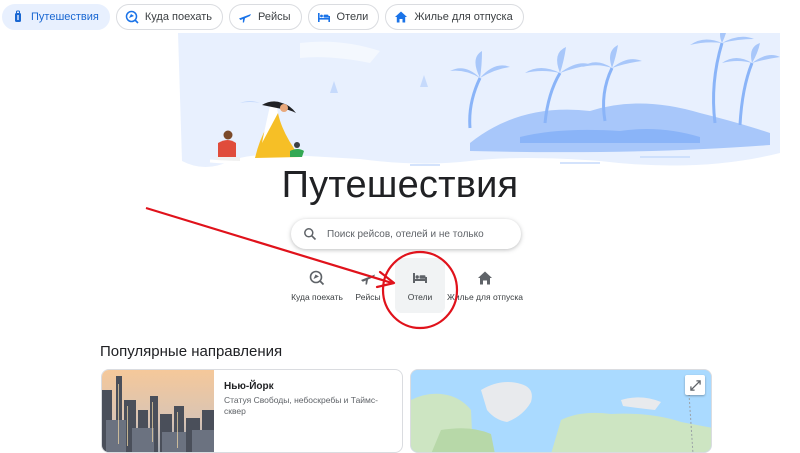 The image size is (800, 453). What do you see at coordinates (191, 351) in the screenshot?
I see `popular-section-title: Популярные направления` at bounding box center [191, 351].